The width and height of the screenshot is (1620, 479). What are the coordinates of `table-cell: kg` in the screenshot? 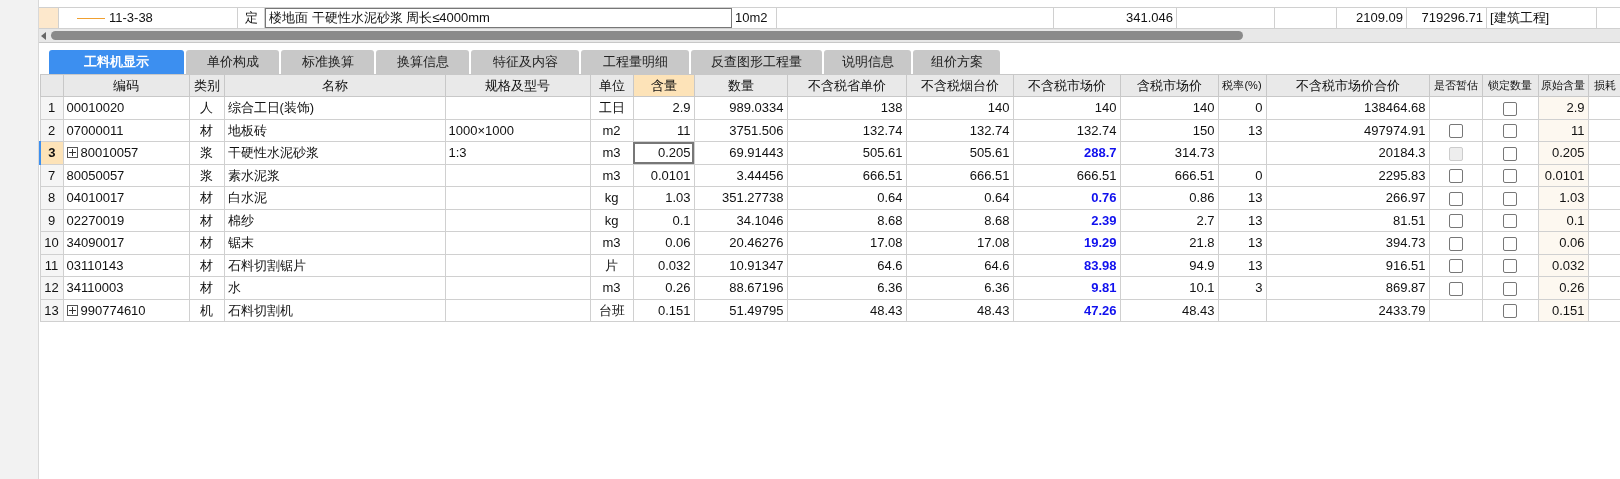 It's located at (611, 220).